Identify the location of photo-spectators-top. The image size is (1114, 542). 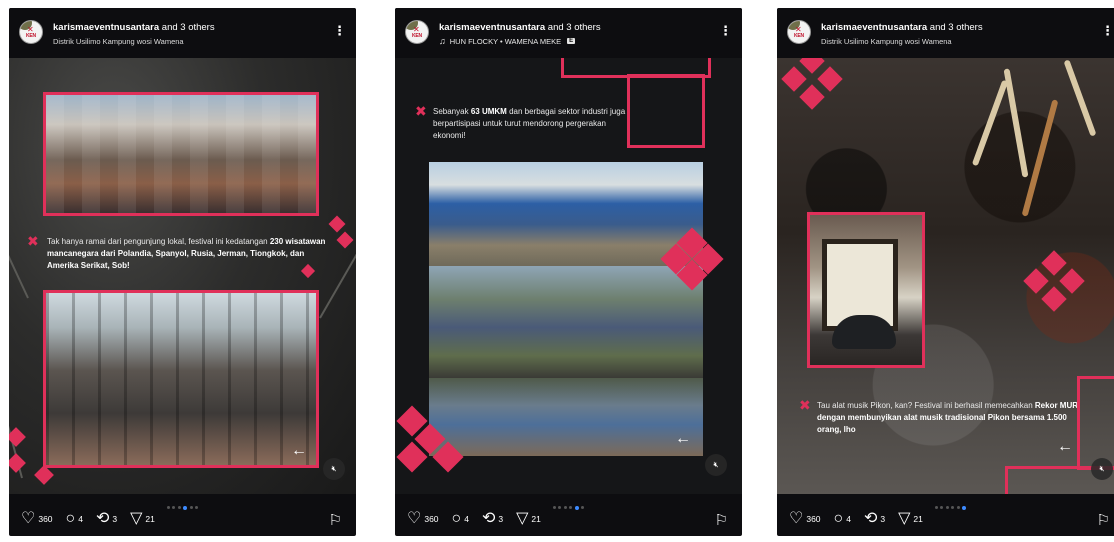
(181, 154).